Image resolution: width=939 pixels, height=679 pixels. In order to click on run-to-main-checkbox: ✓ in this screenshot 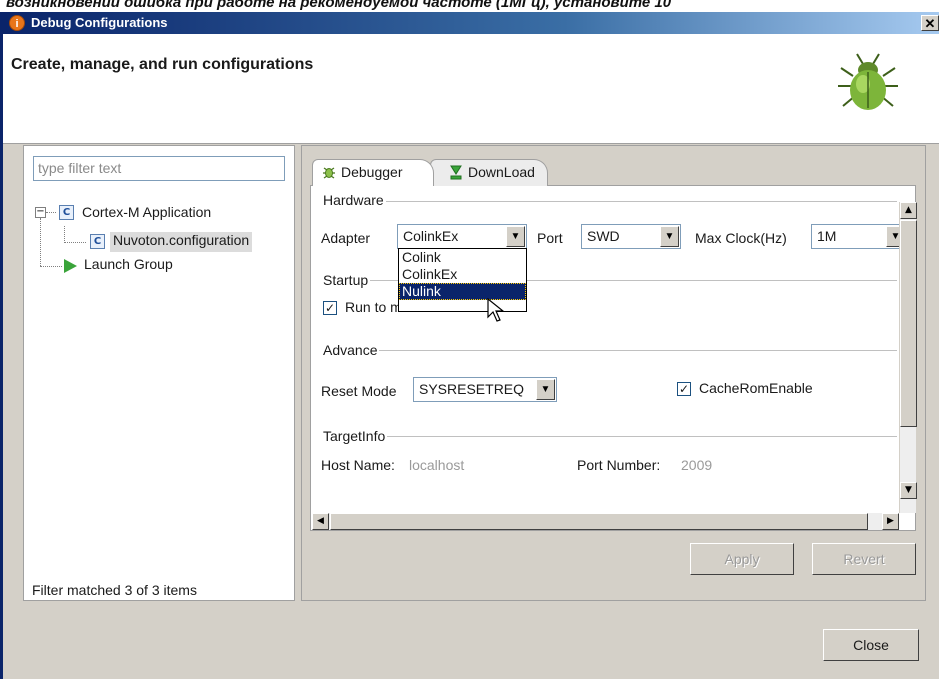, I will do `click(330, 308)`.